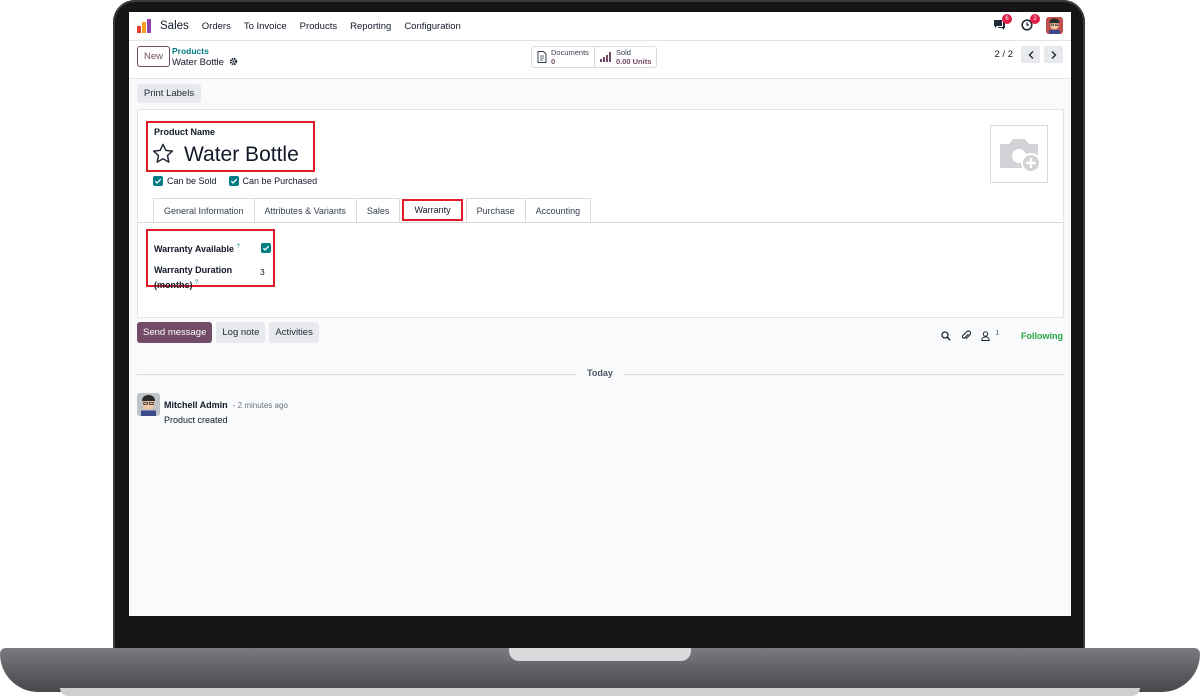  I want to click on date-separator-line-right, so click(844, 374).